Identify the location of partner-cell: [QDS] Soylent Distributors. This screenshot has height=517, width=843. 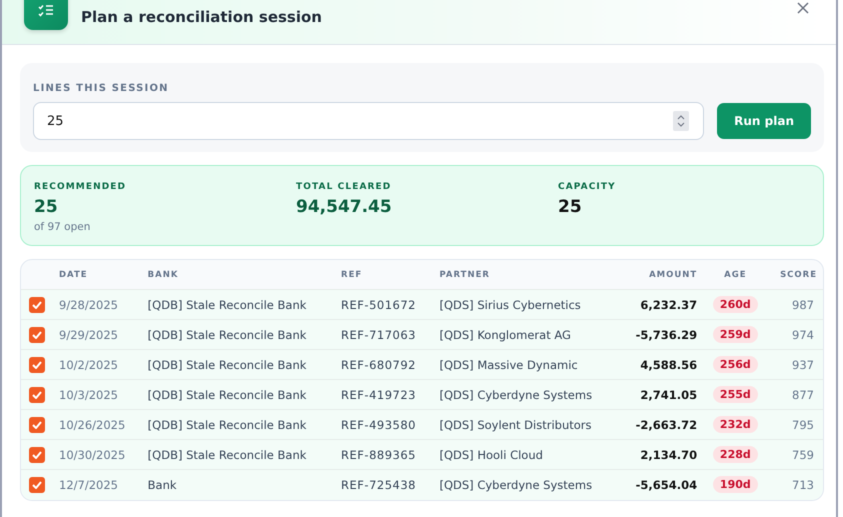
(526, 425).